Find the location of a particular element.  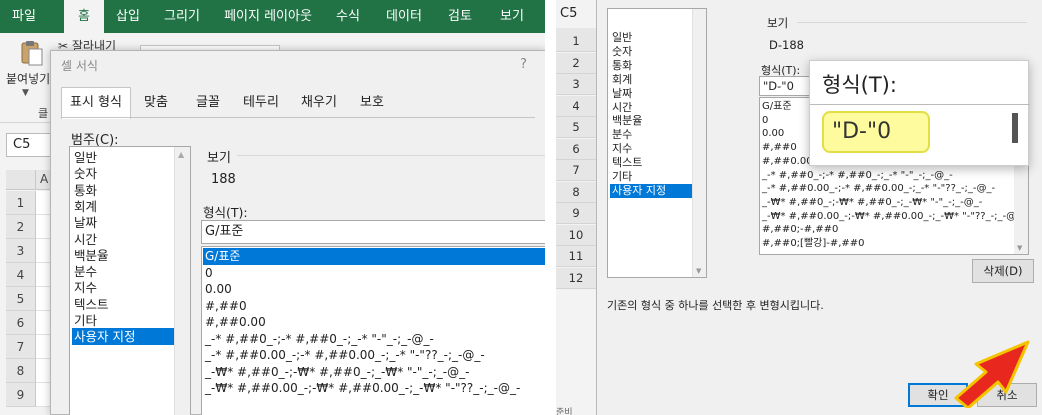

ribbon-tab-data: 데이터 is located at coordinates (404, 16).